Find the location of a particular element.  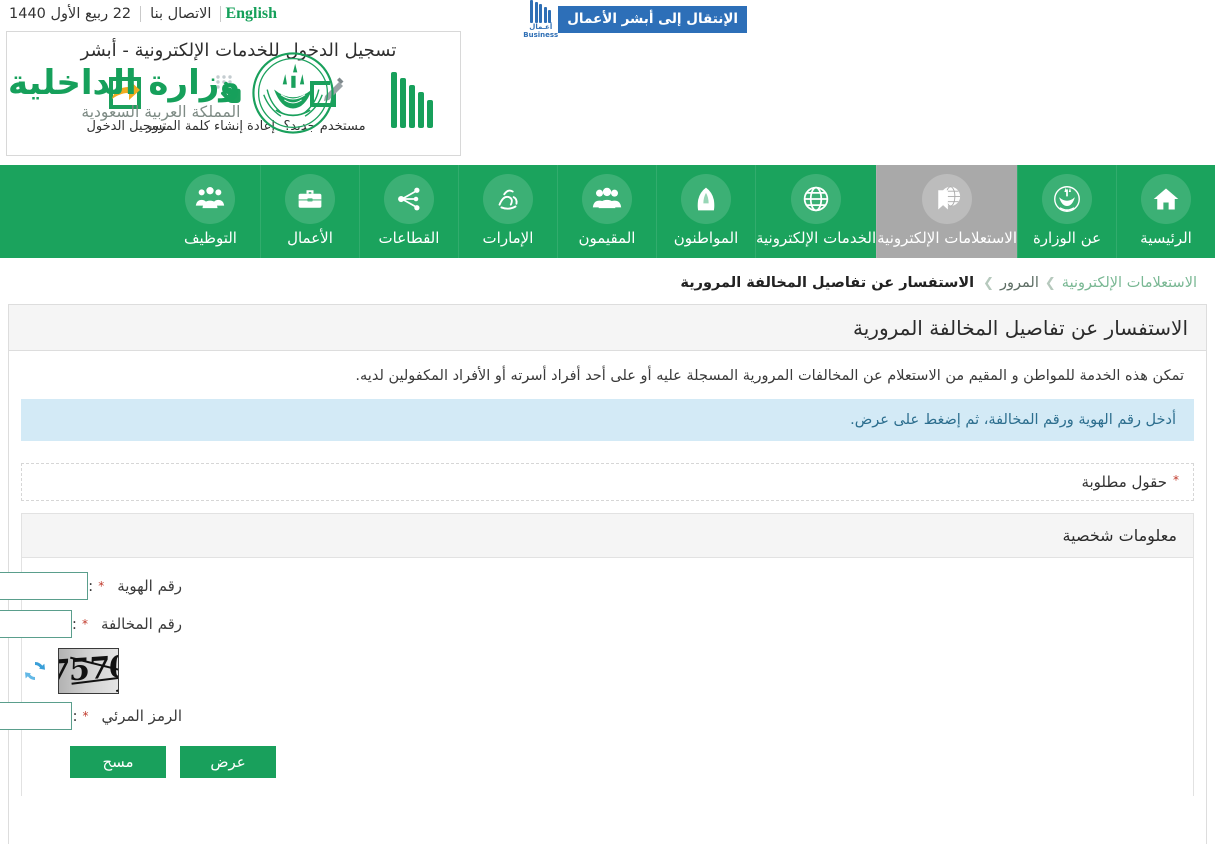

violation-number-field is located at coordinates (36, 624).